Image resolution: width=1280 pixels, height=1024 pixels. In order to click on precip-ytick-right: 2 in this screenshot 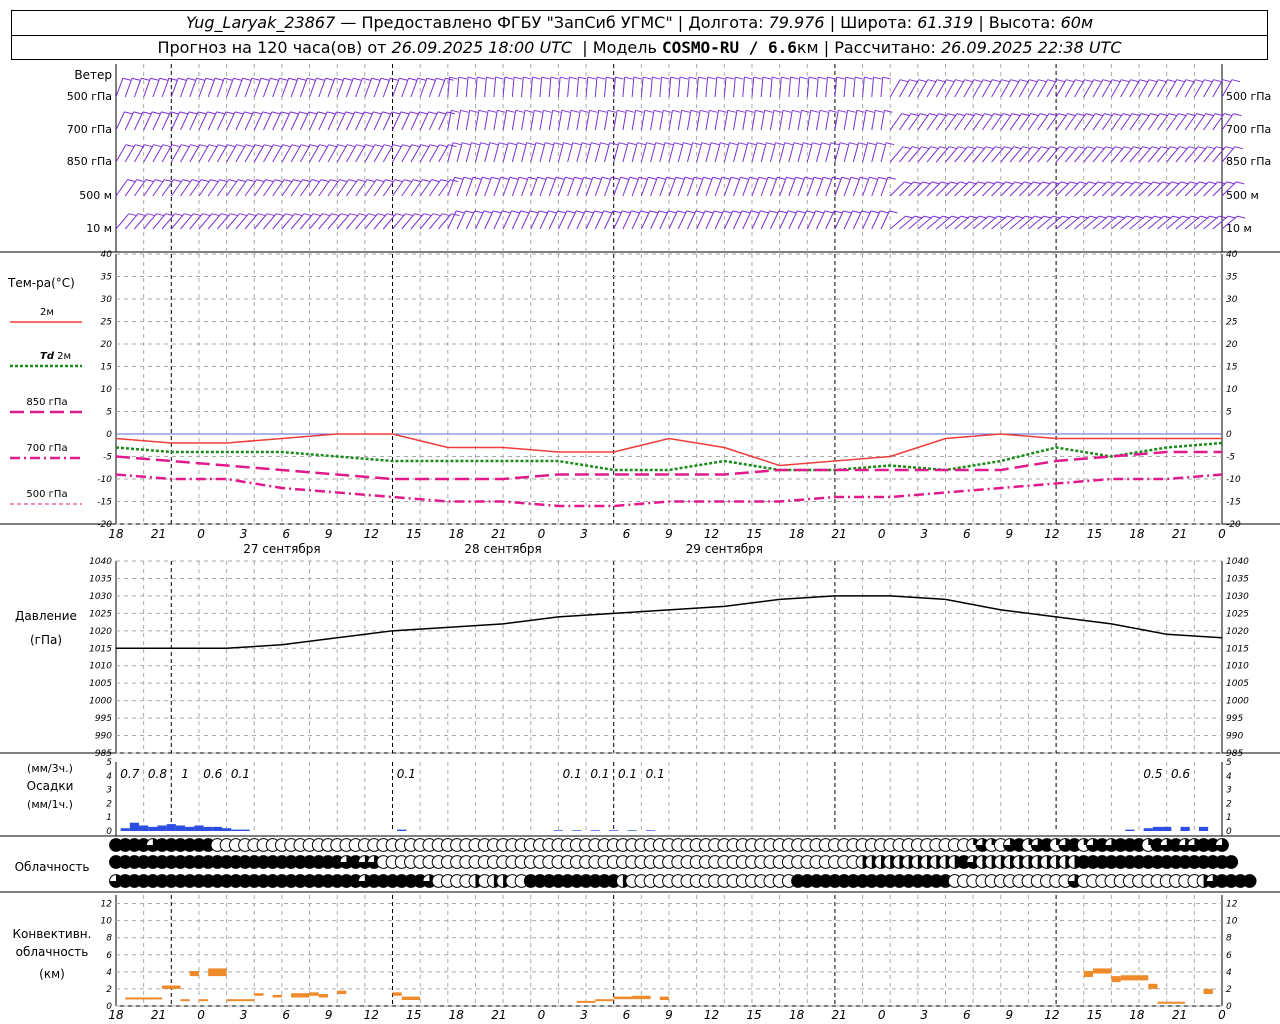, I will do `click(1229, 804)`.